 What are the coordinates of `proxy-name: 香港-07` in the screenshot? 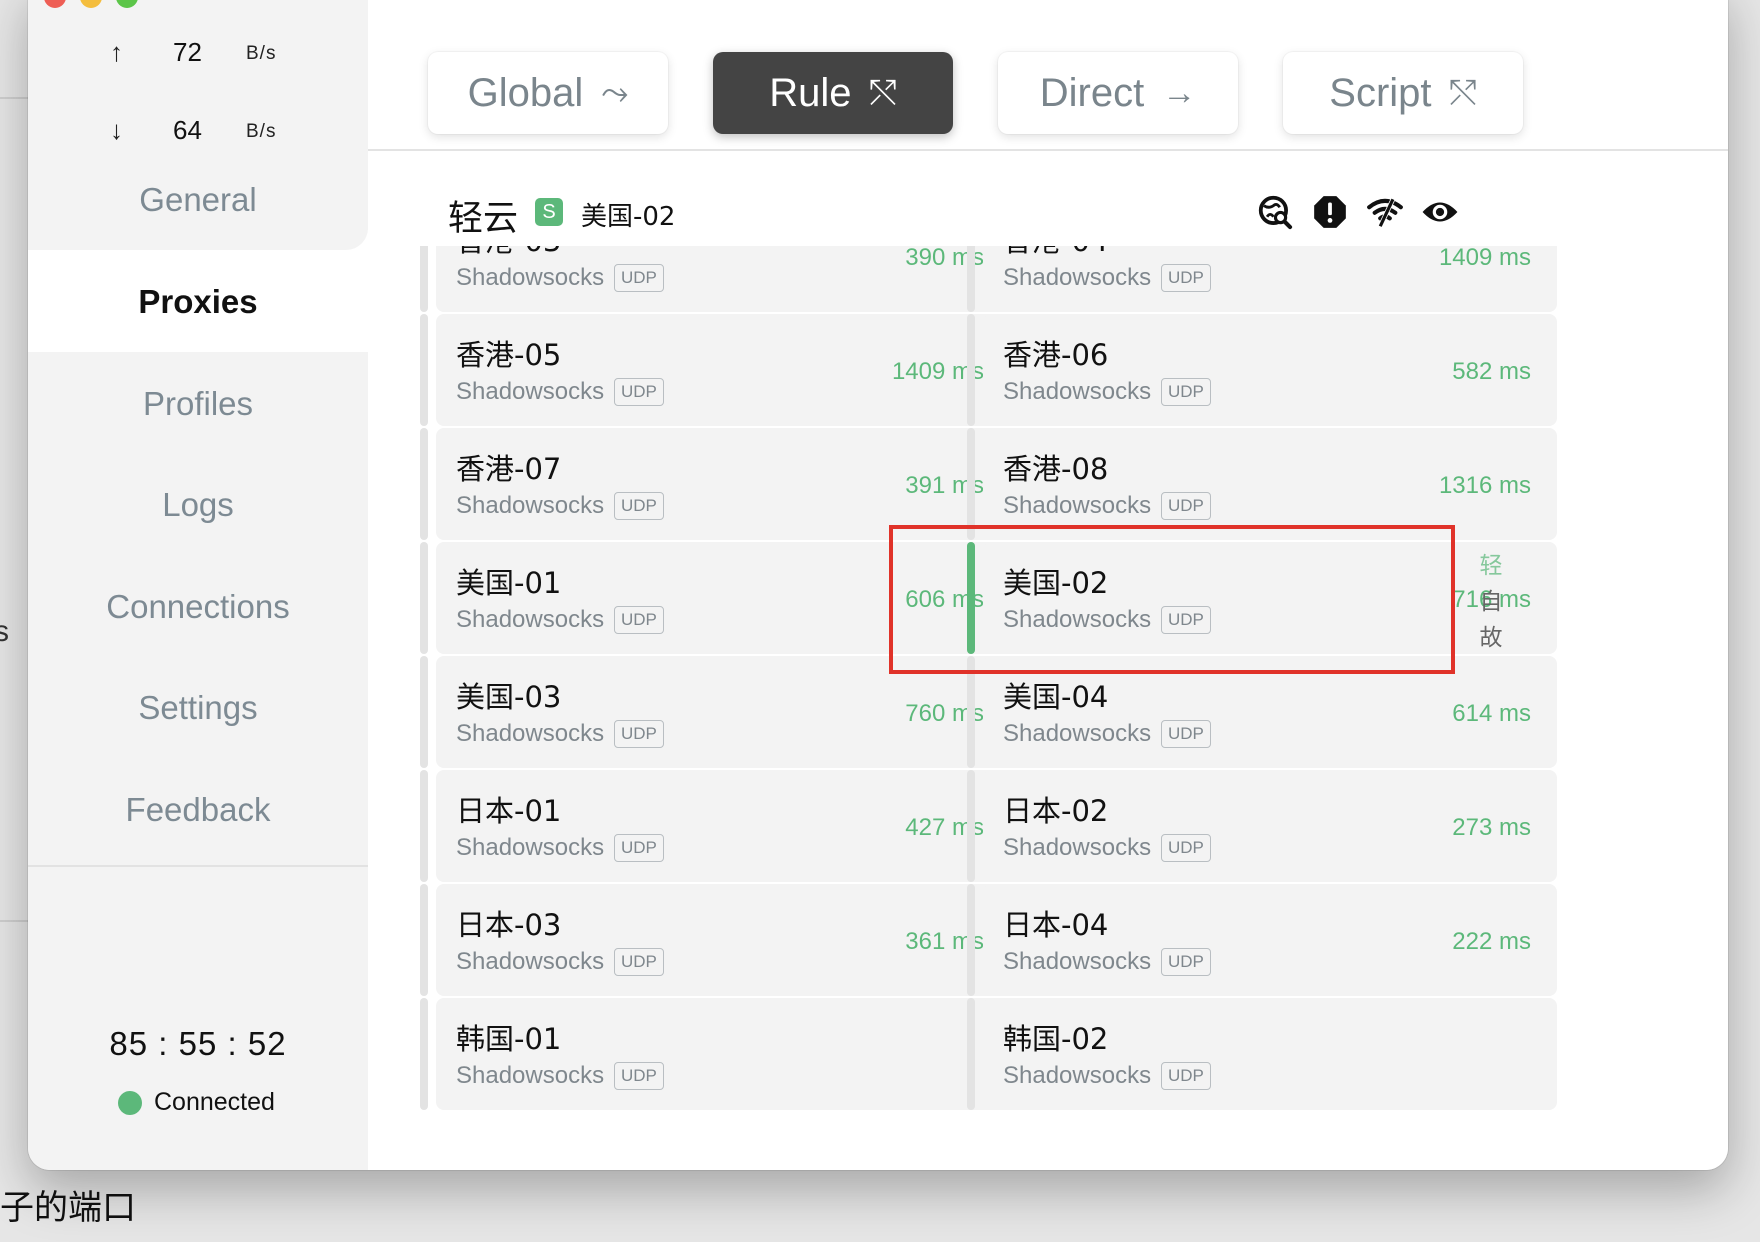 It's located at (509, 469).